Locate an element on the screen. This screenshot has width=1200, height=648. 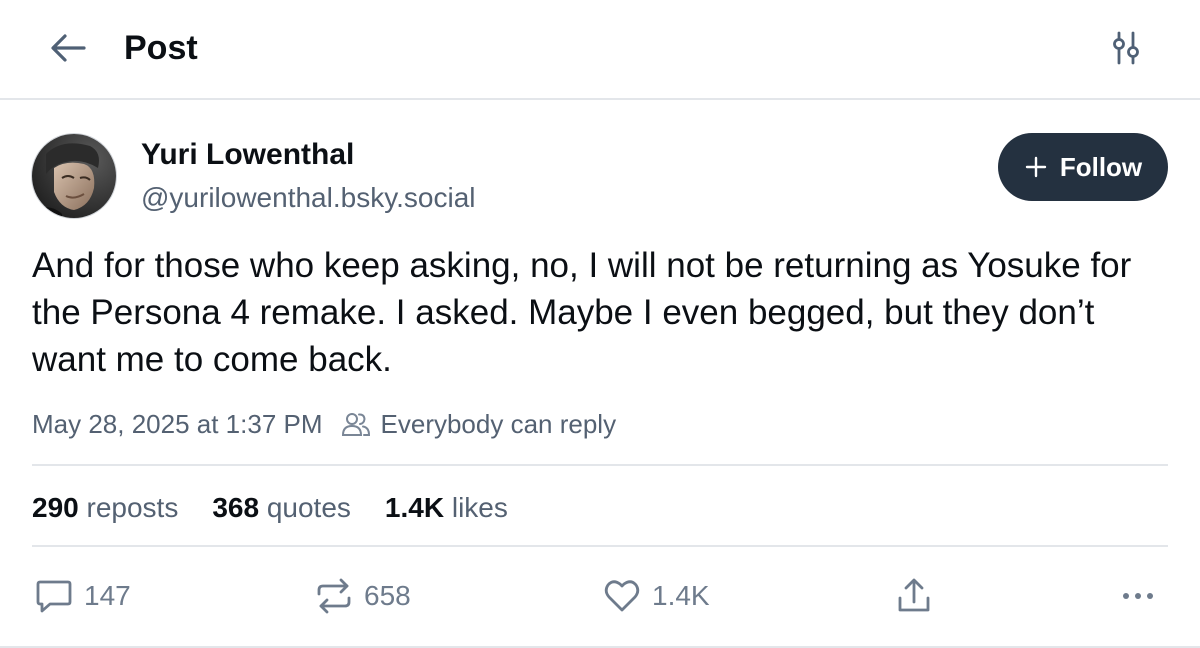
follow-label: Follow is located at coordinates (1101, 166).